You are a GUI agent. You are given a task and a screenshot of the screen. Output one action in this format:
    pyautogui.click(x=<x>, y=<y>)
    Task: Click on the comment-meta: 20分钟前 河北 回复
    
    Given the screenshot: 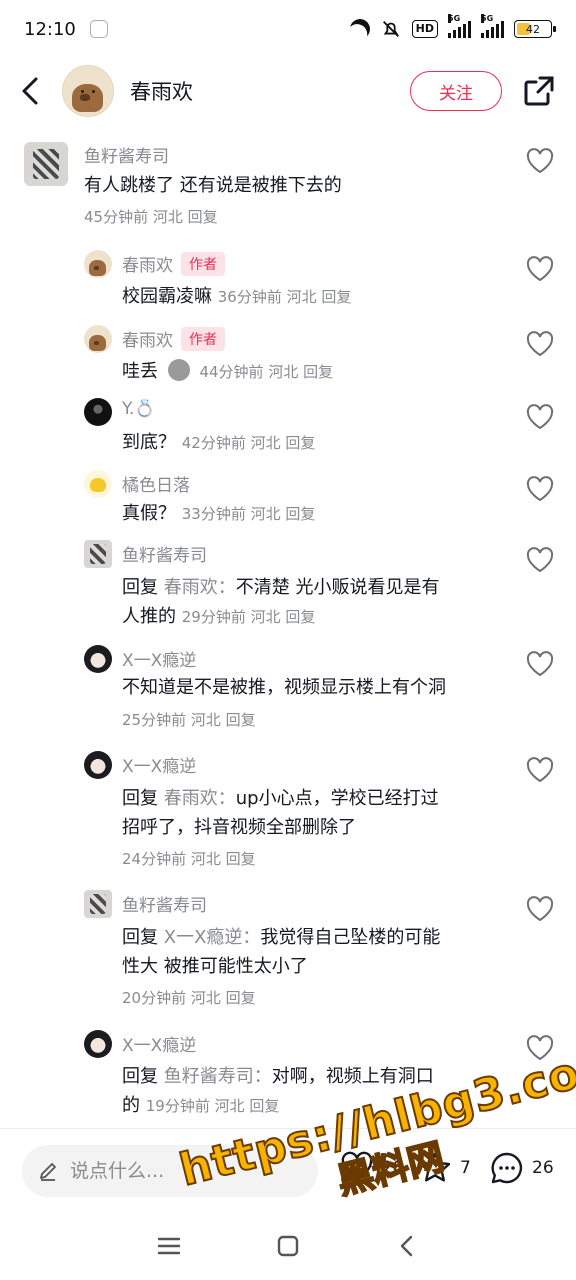 What is the action you would take?
    pyautogui.click(x=189, y=998)
    